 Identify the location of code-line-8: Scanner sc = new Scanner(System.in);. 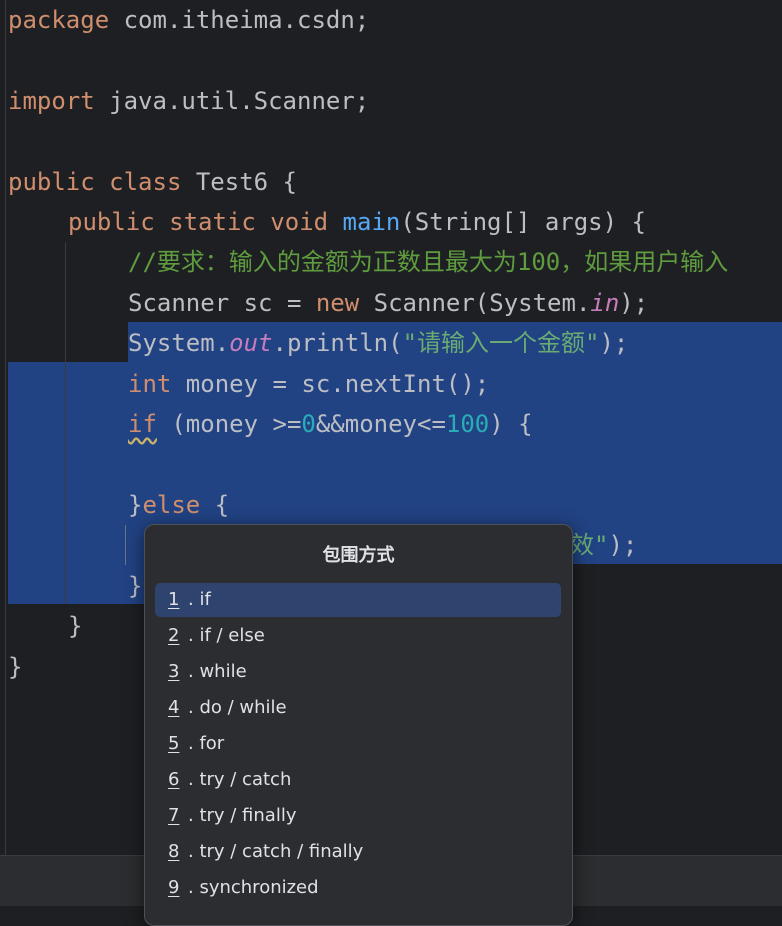
(388, 303).